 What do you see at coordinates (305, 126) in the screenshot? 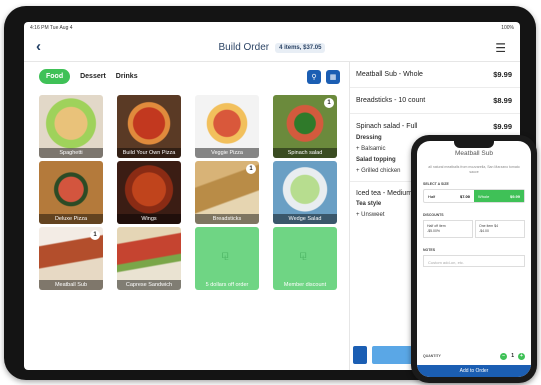
I see `menu-item-spinach-salad: 1 Spinach salad` at bounding box center [305, 126].